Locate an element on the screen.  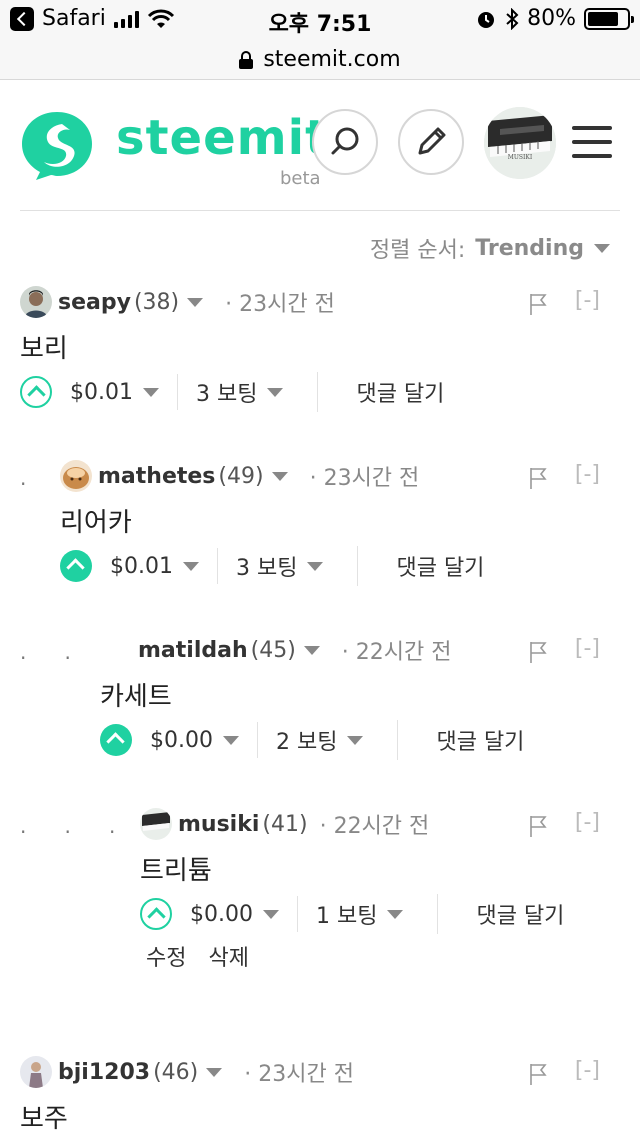
sort-value: Trending is located at coordinates (529, 248).